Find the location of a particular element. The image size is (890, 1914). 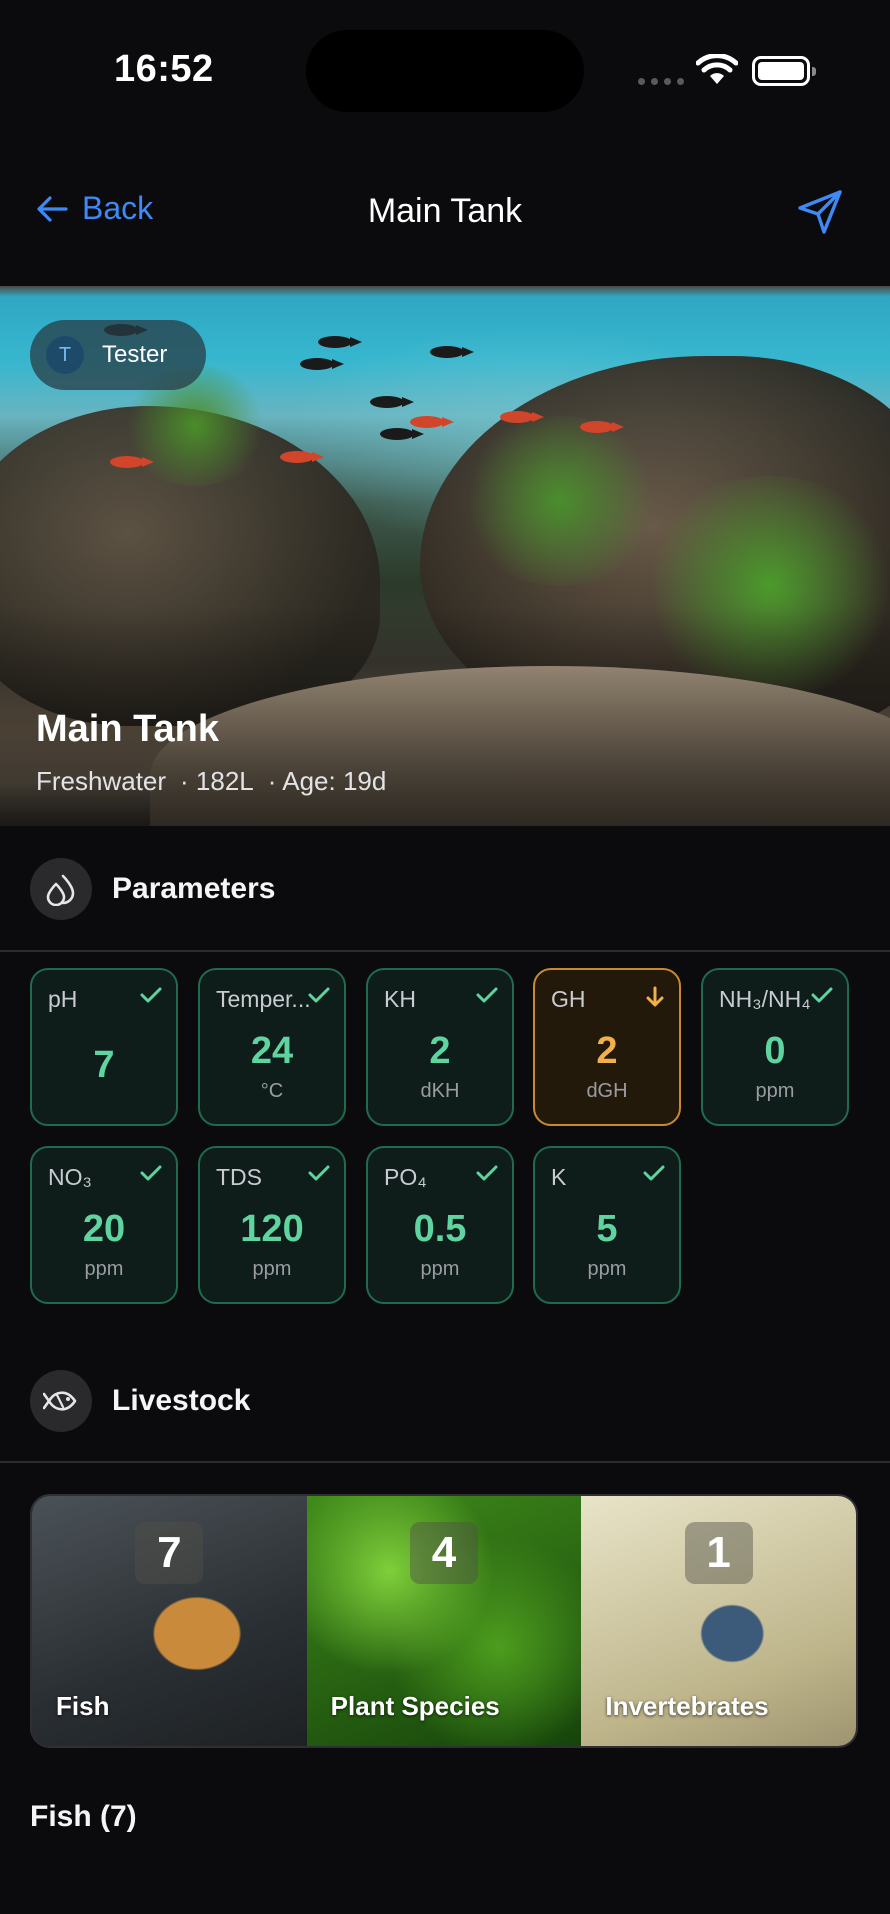

tank-name: Main Tank is located at coordinates (127, 729).